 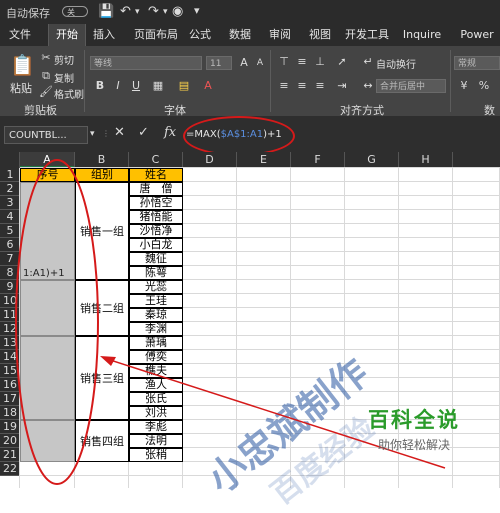 What do you see at coordinates (413, 445) in the screenshot?
I see `baike-subtitle: 助你轻松解决` at bounding box center [413, 445].